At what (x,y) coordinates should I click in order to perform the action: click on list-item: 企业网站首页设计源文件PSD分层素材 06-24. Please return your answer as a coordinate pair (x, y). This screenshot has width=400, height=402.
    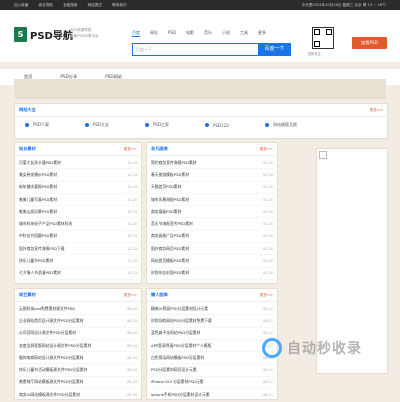
    Looking at the image, I should click on (78, 321).